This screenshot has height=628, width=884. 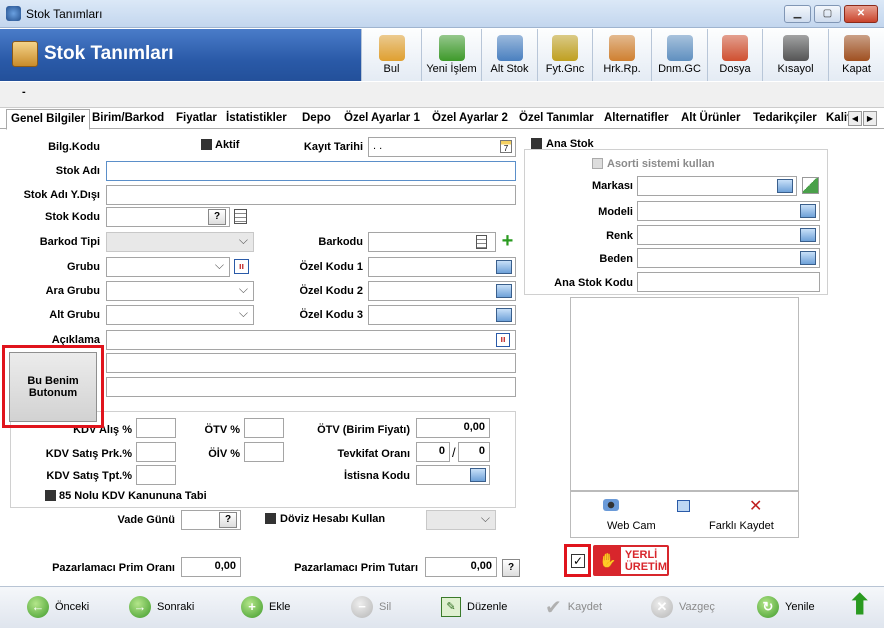 What do you see at coordinates (573, 607) in the screenshot?
I see `kaydet-button: ✔ Kaydet` at bounding box center [573, 607].